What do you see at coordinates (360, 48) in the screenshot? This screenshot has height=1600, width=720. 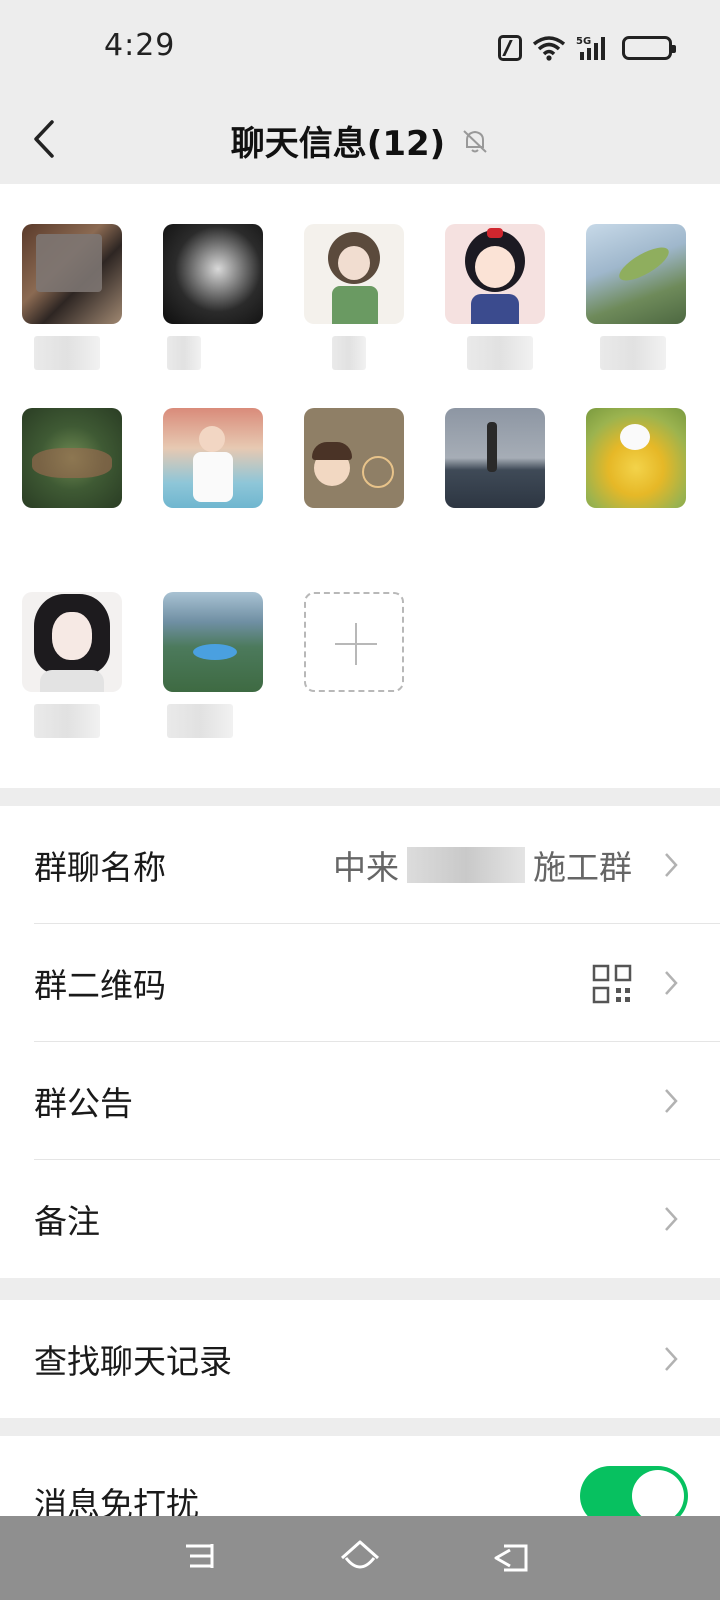 I see `status-bar: 4:29 5G` at bounding box center [360, 48].